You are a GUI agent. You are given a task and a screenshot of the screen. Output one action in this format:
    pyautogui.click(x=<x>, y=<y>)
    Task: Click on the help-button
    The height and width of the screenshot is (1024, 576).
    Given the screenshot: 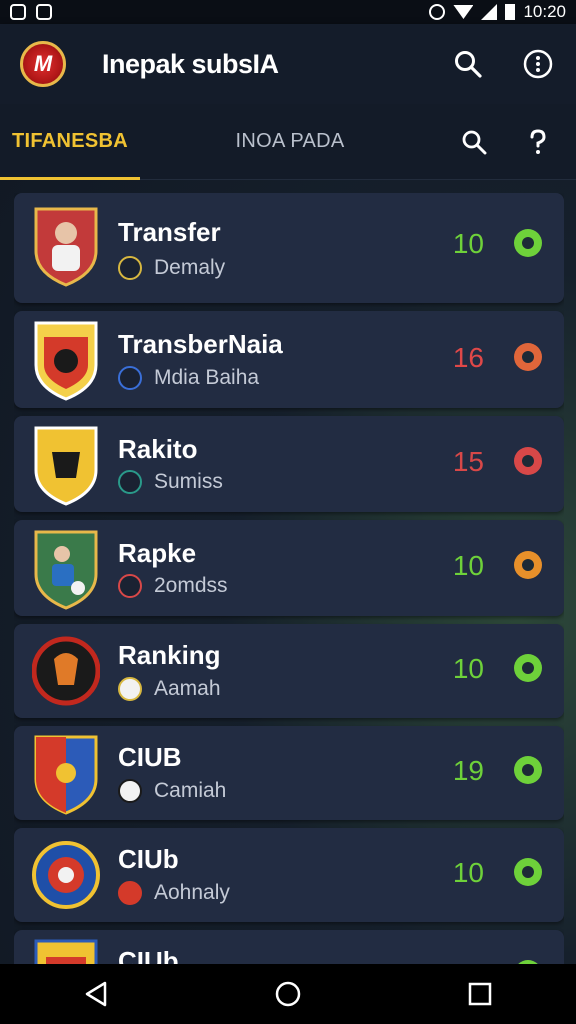 What is the action you would take?
    pyautogui.click(x=538, y=142)
    